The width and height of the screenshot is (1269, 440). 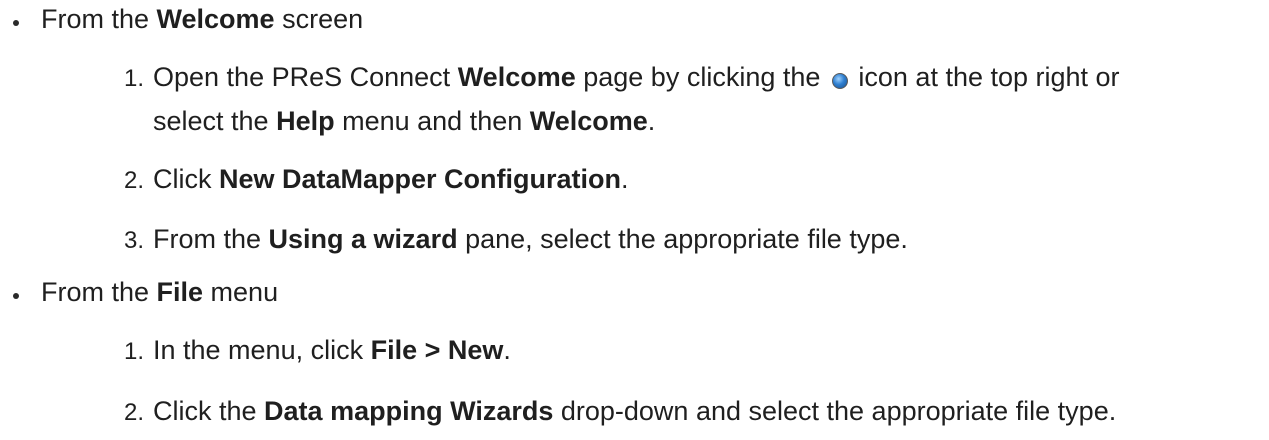 I want to click on text: page by clicking the, so click(x=701, y=77).